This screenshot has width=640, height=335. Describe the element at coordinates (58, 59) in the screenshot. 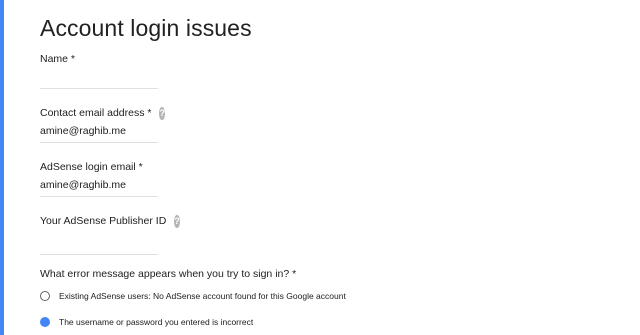

I see `name-label: Name *` at that location.